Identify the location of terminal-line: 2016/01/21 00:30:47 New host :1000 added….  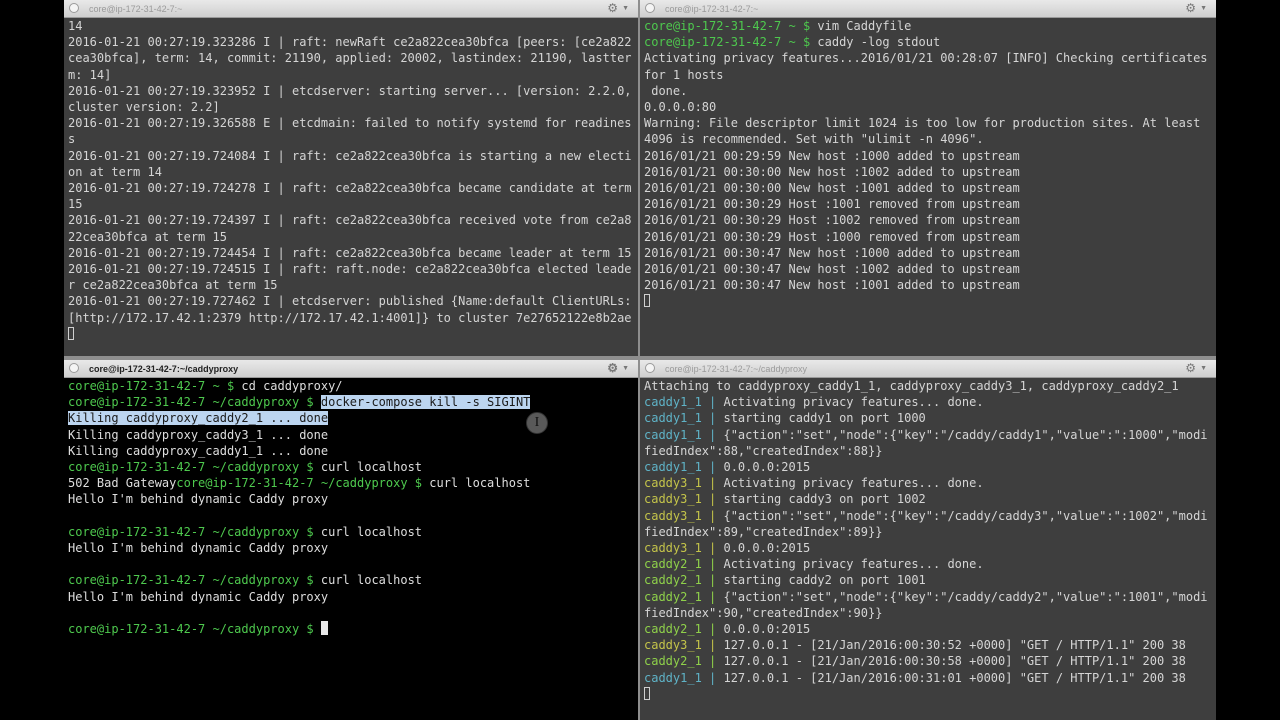
(928, 253).